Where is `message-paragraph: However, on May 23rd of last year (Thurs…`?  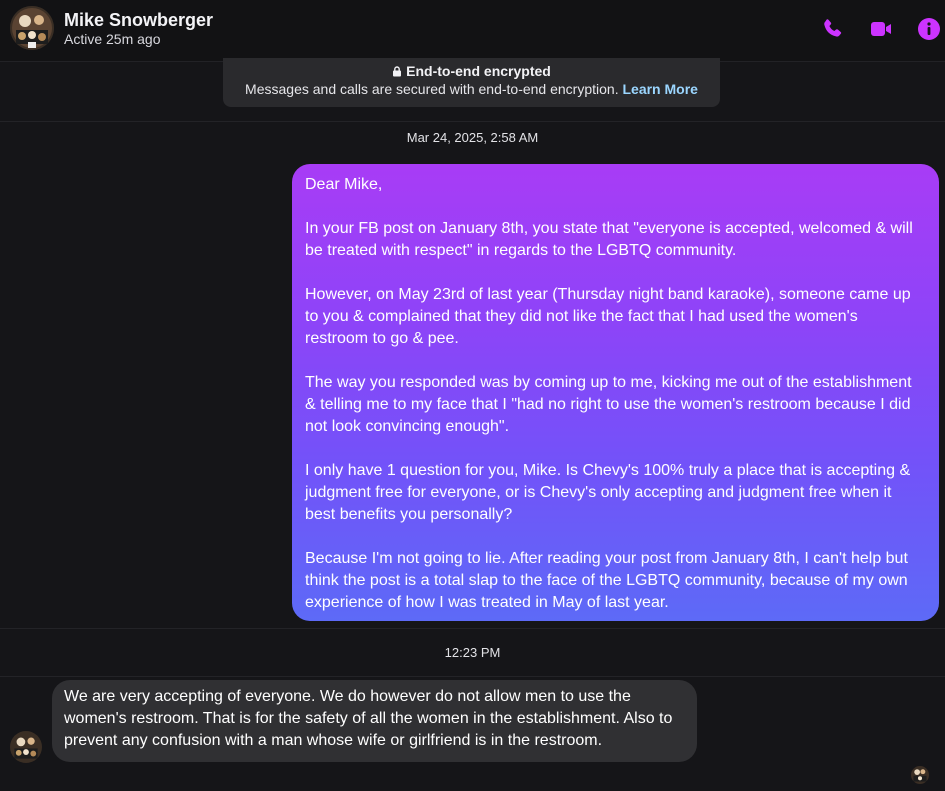 message-paragraph: However, on May 23rd of last year (Thurs… is located at coordinates (608, 316).